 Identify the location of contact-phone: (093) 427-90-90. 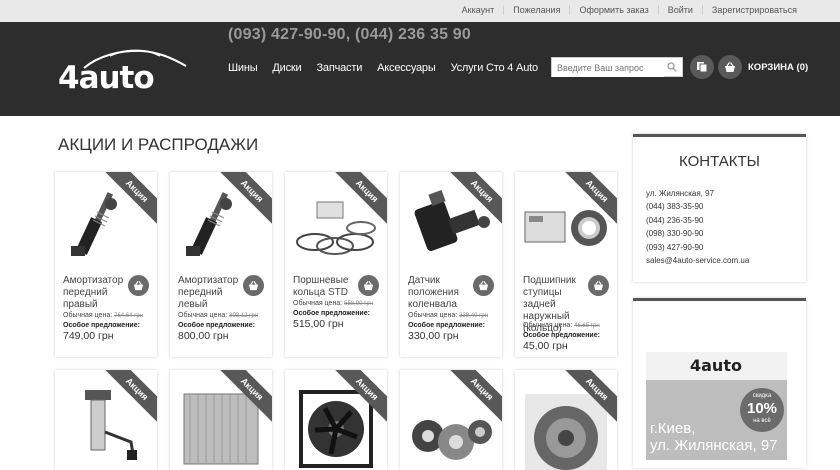
(697, 247).